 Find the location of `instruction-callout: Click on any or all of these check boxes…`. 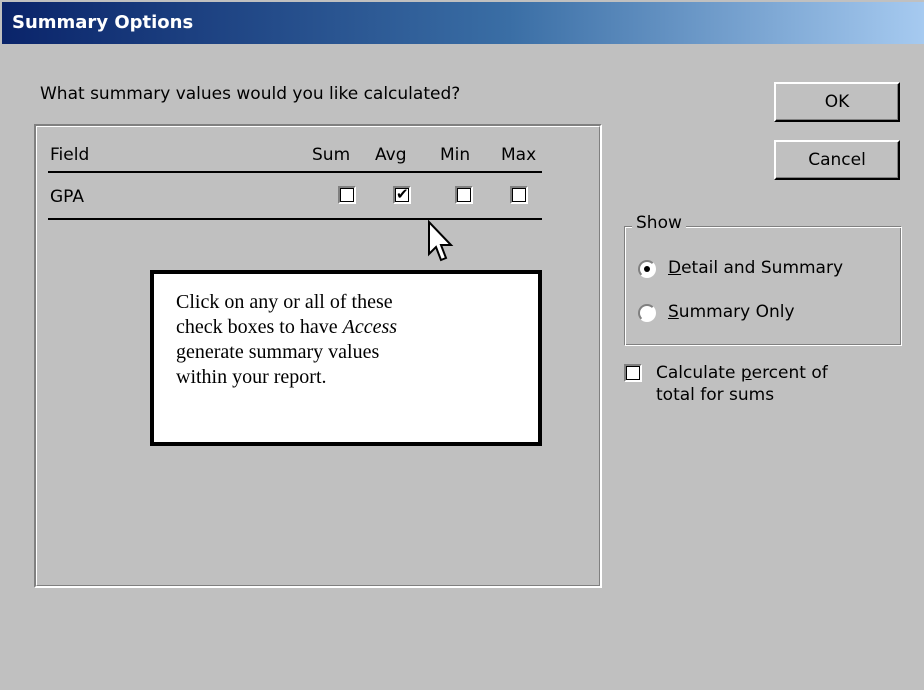

instruction-callout: Click on any or all of these check boxes… is located at coordinates (346, 358).